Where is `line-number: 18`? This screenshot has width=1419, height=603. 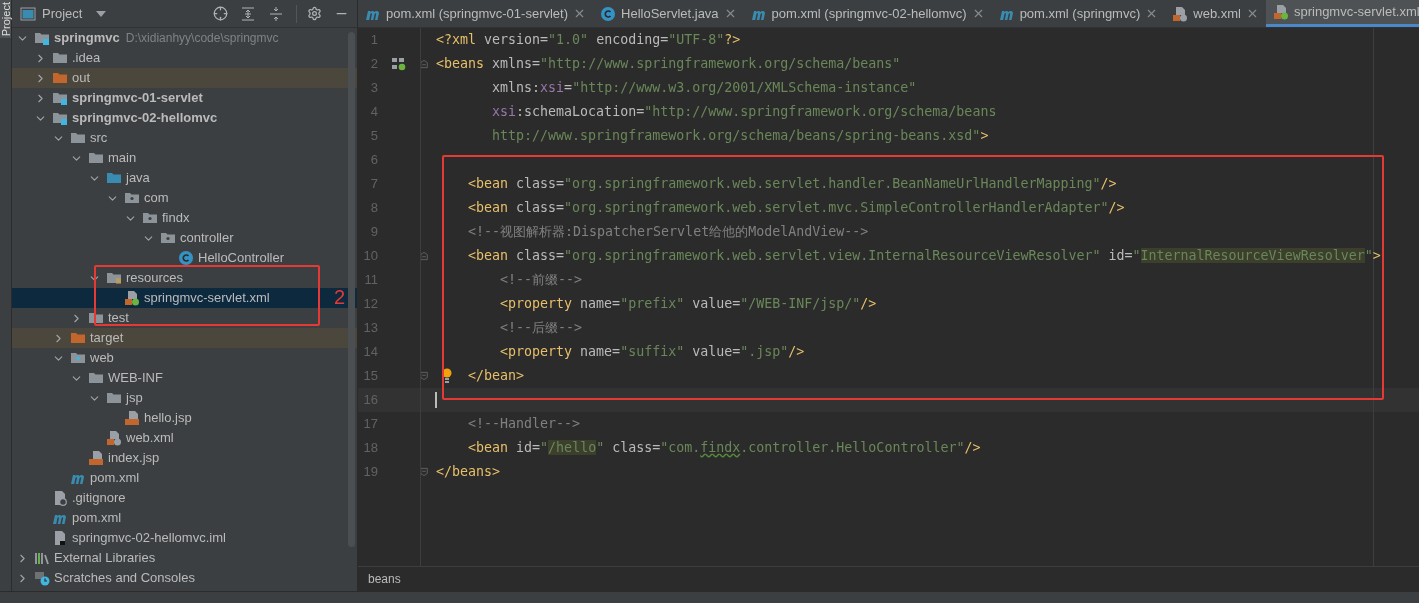 line-number: 18 is located at coordinates (370, 448).